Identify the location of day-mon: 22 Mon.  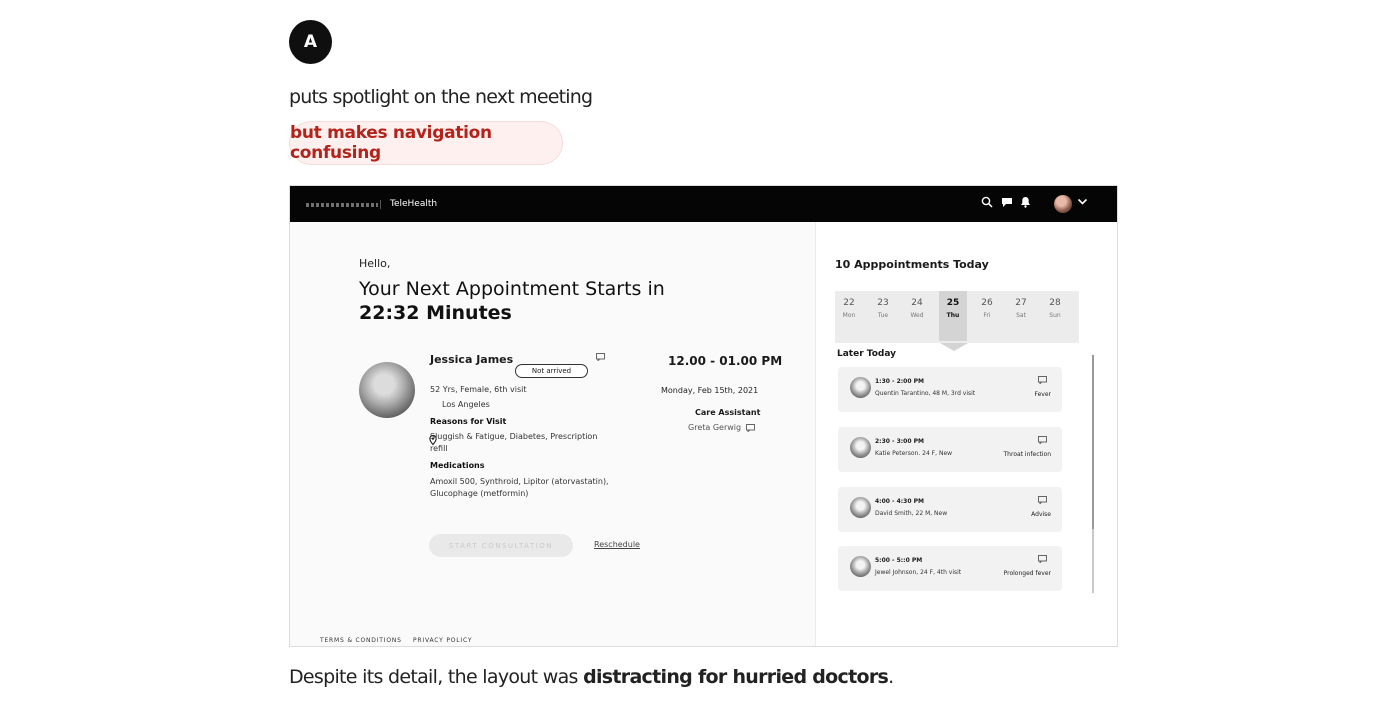
(849, 317).